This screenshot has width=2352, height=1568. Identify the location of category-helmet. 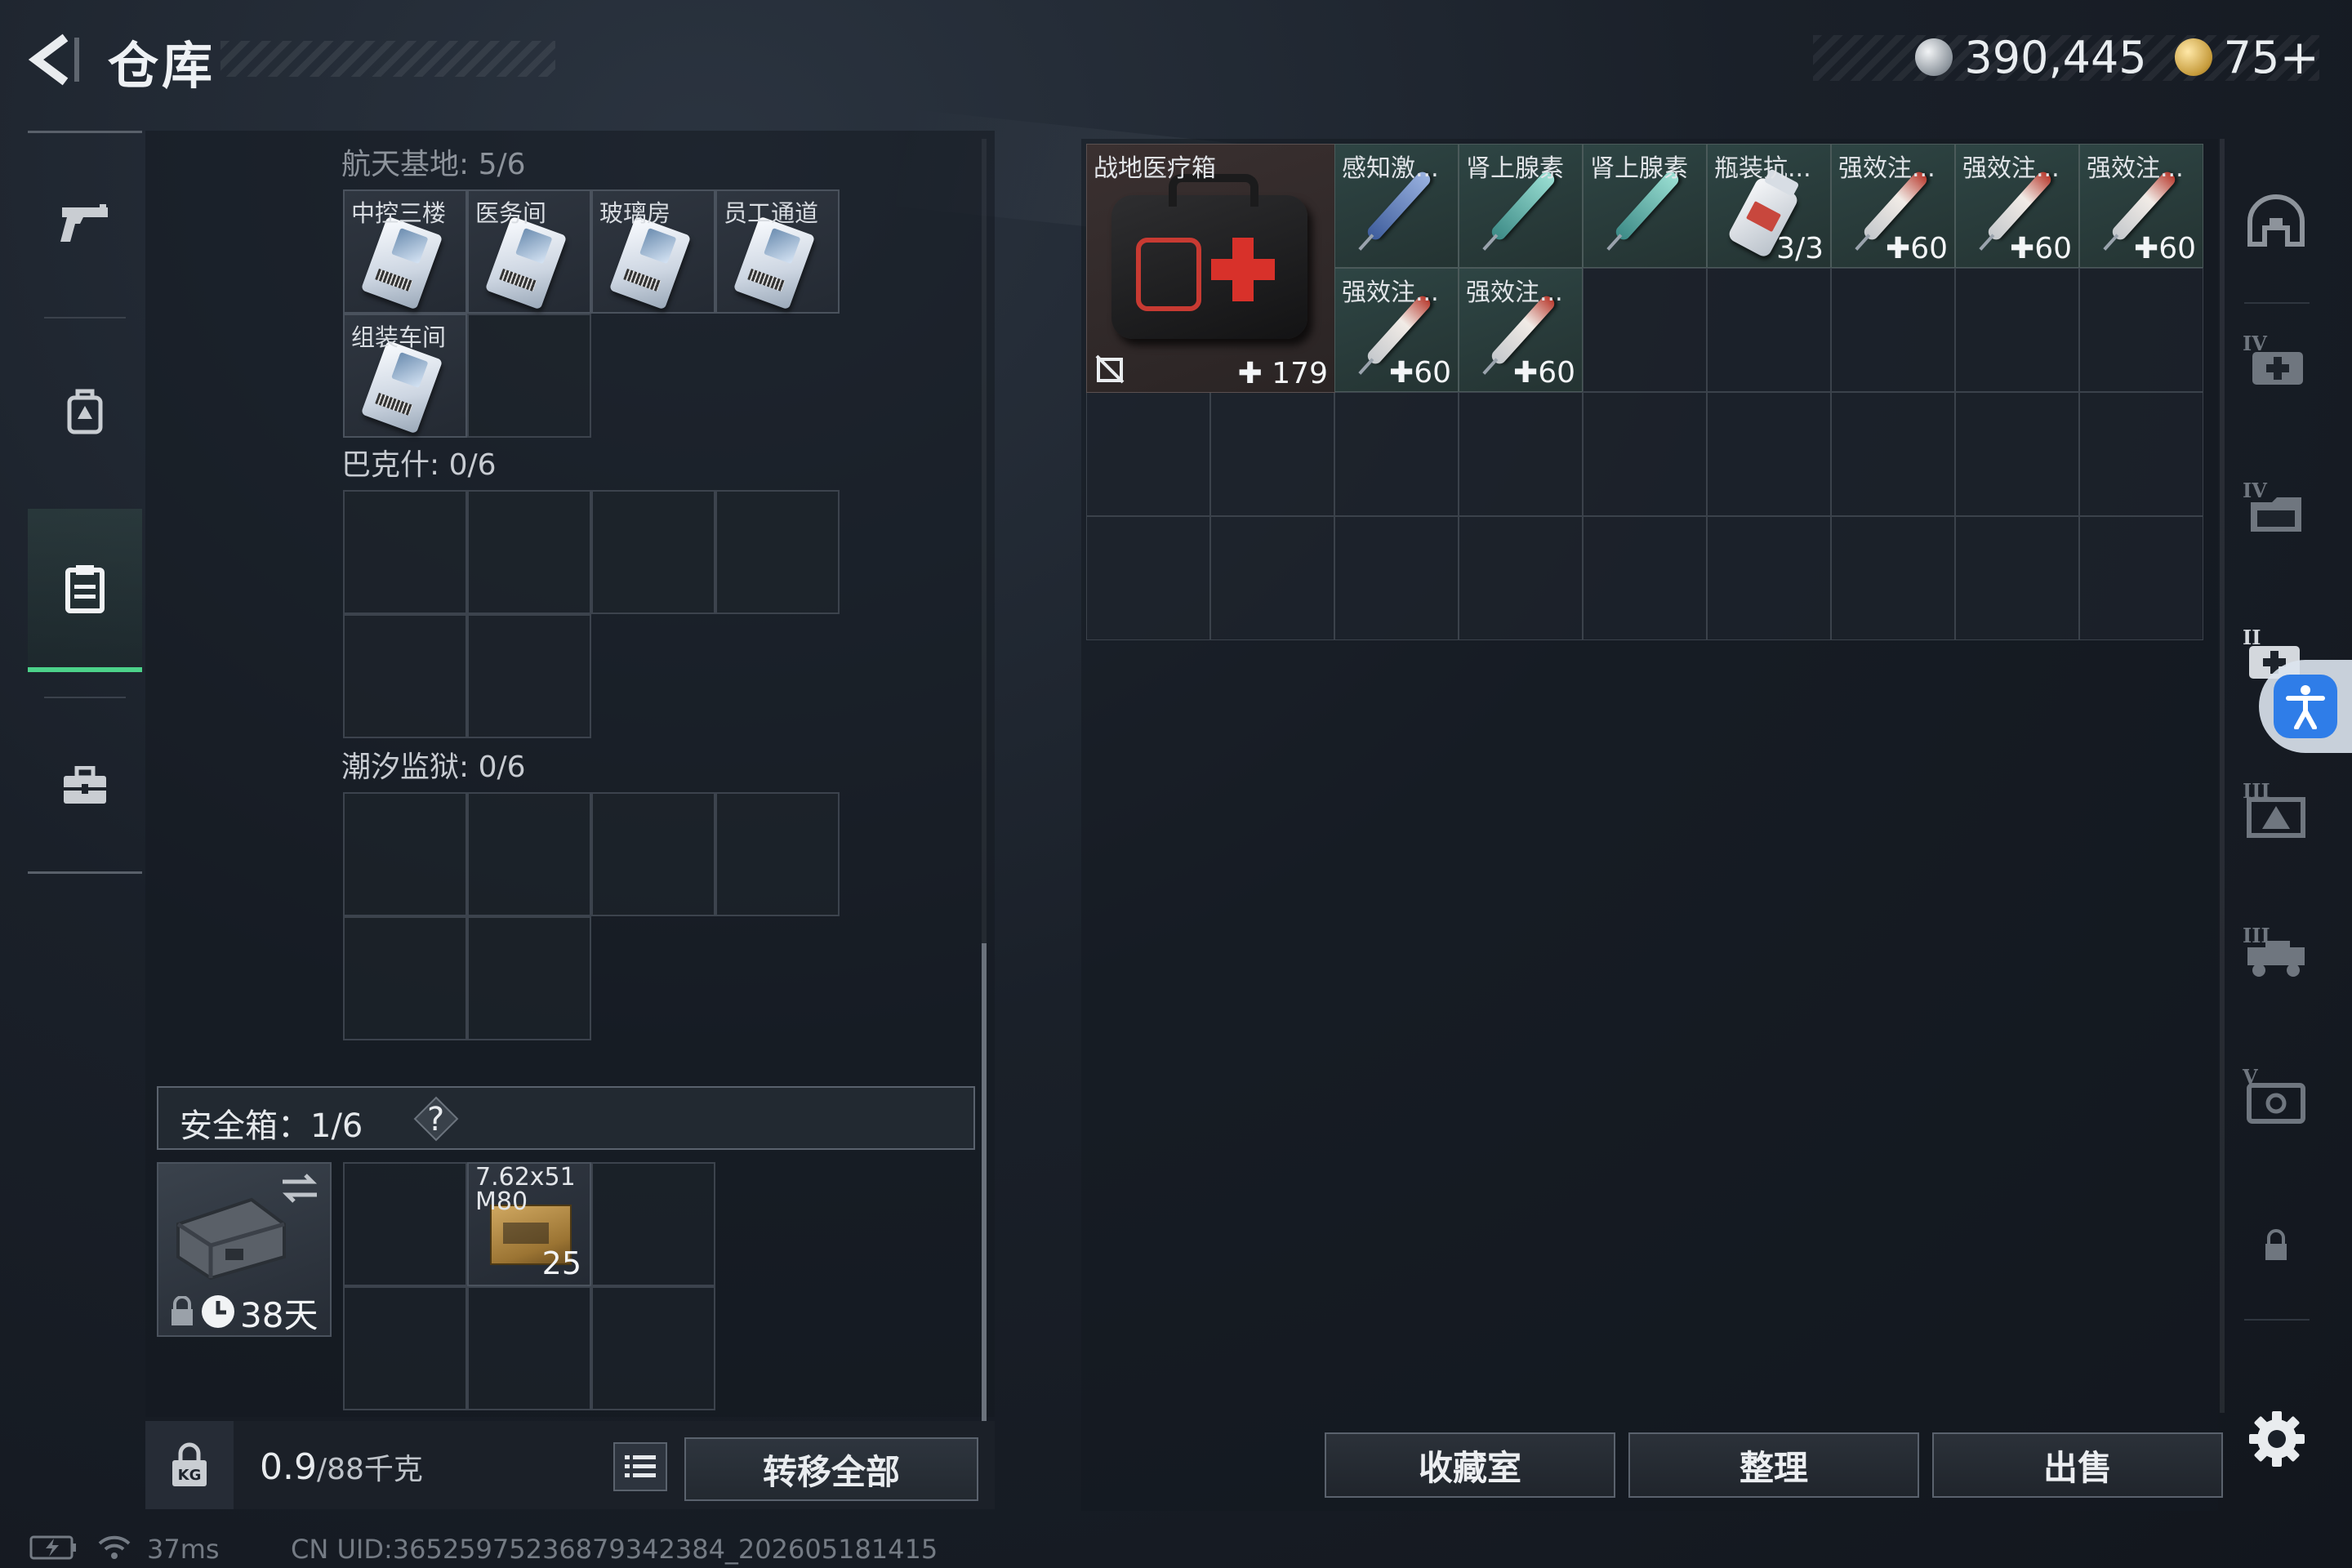
(2276, 220).